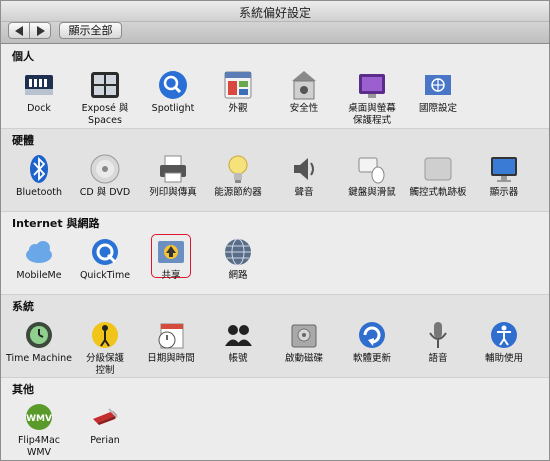  Describe the element at coordinates (105, 252) in the screenshot. I see `quicktime-icon` at that location.